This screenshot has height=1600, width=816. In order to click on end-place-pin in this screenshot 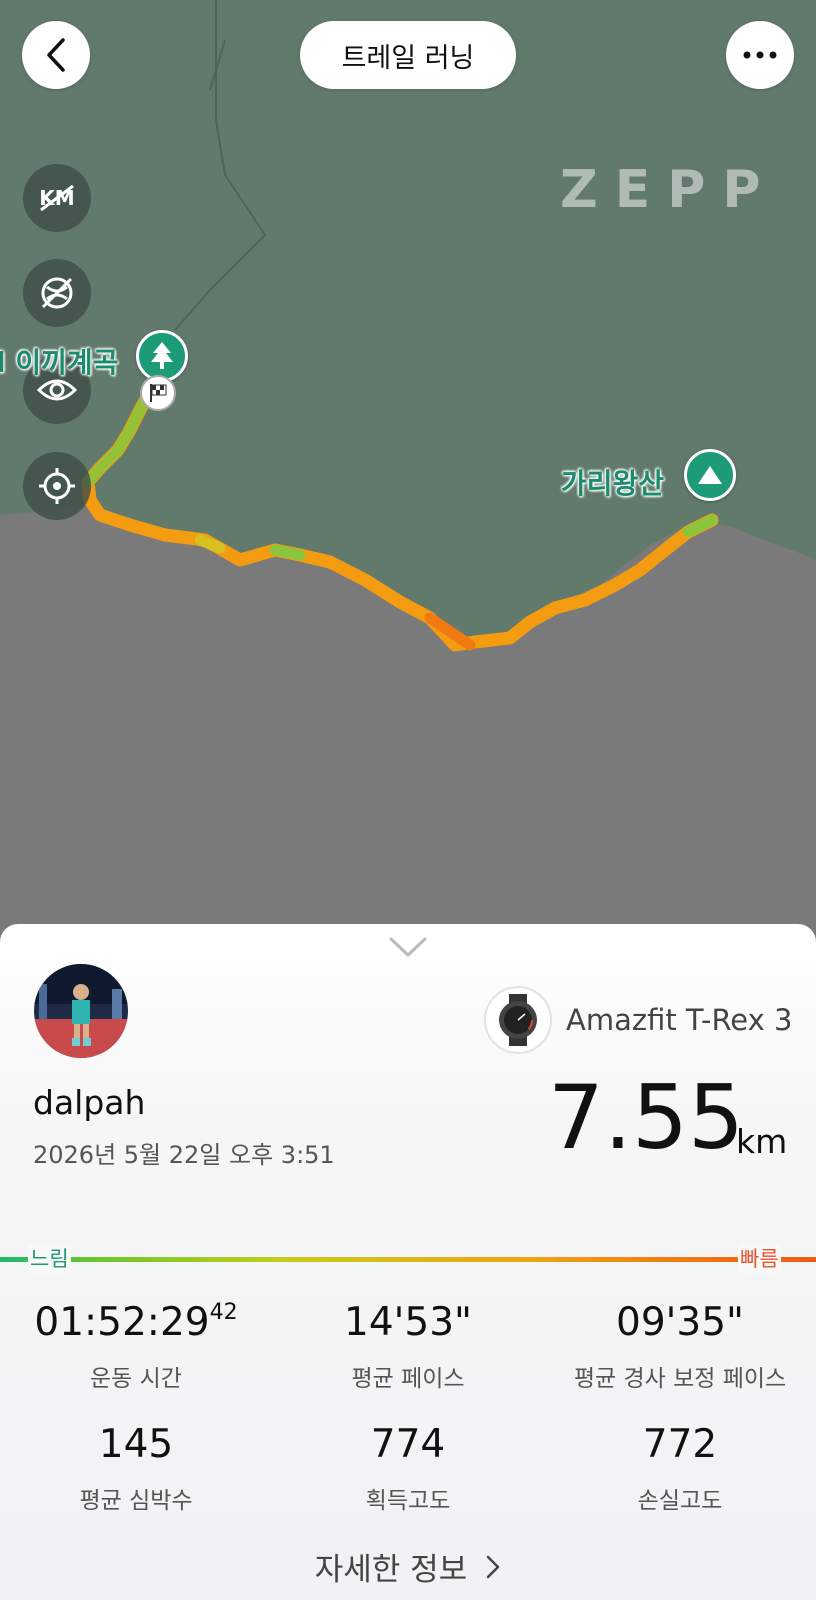, I will do `click(710, 475)`.